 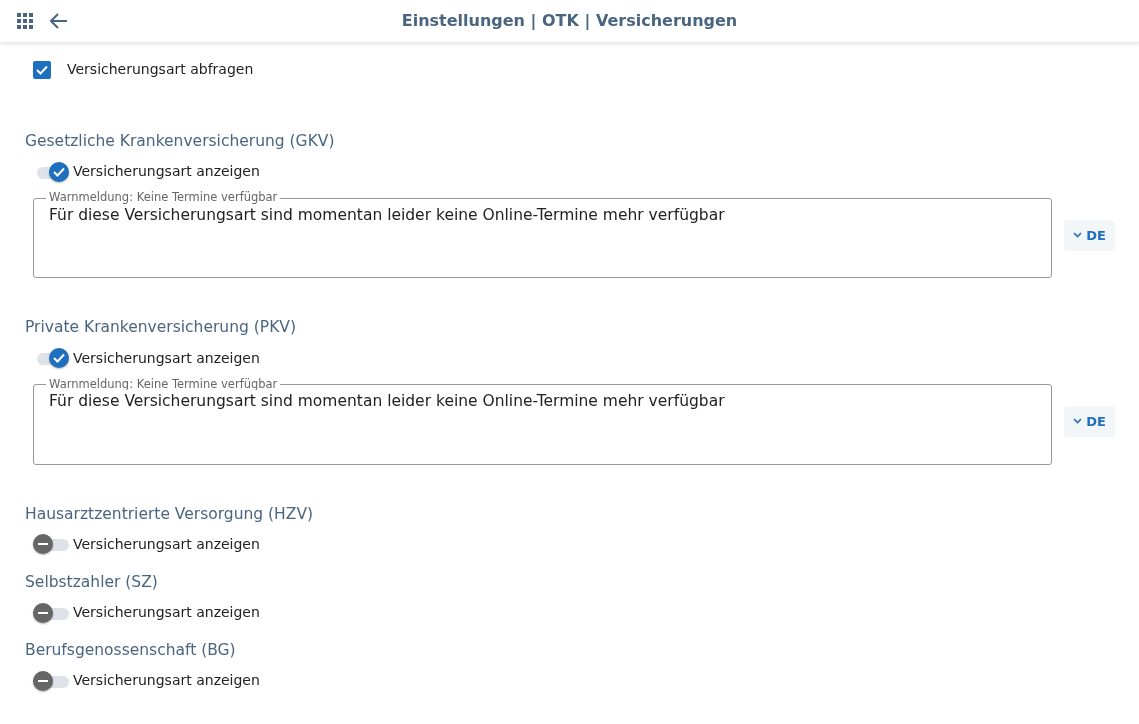 I want to click on checkbox, so click(x=42, y=69).